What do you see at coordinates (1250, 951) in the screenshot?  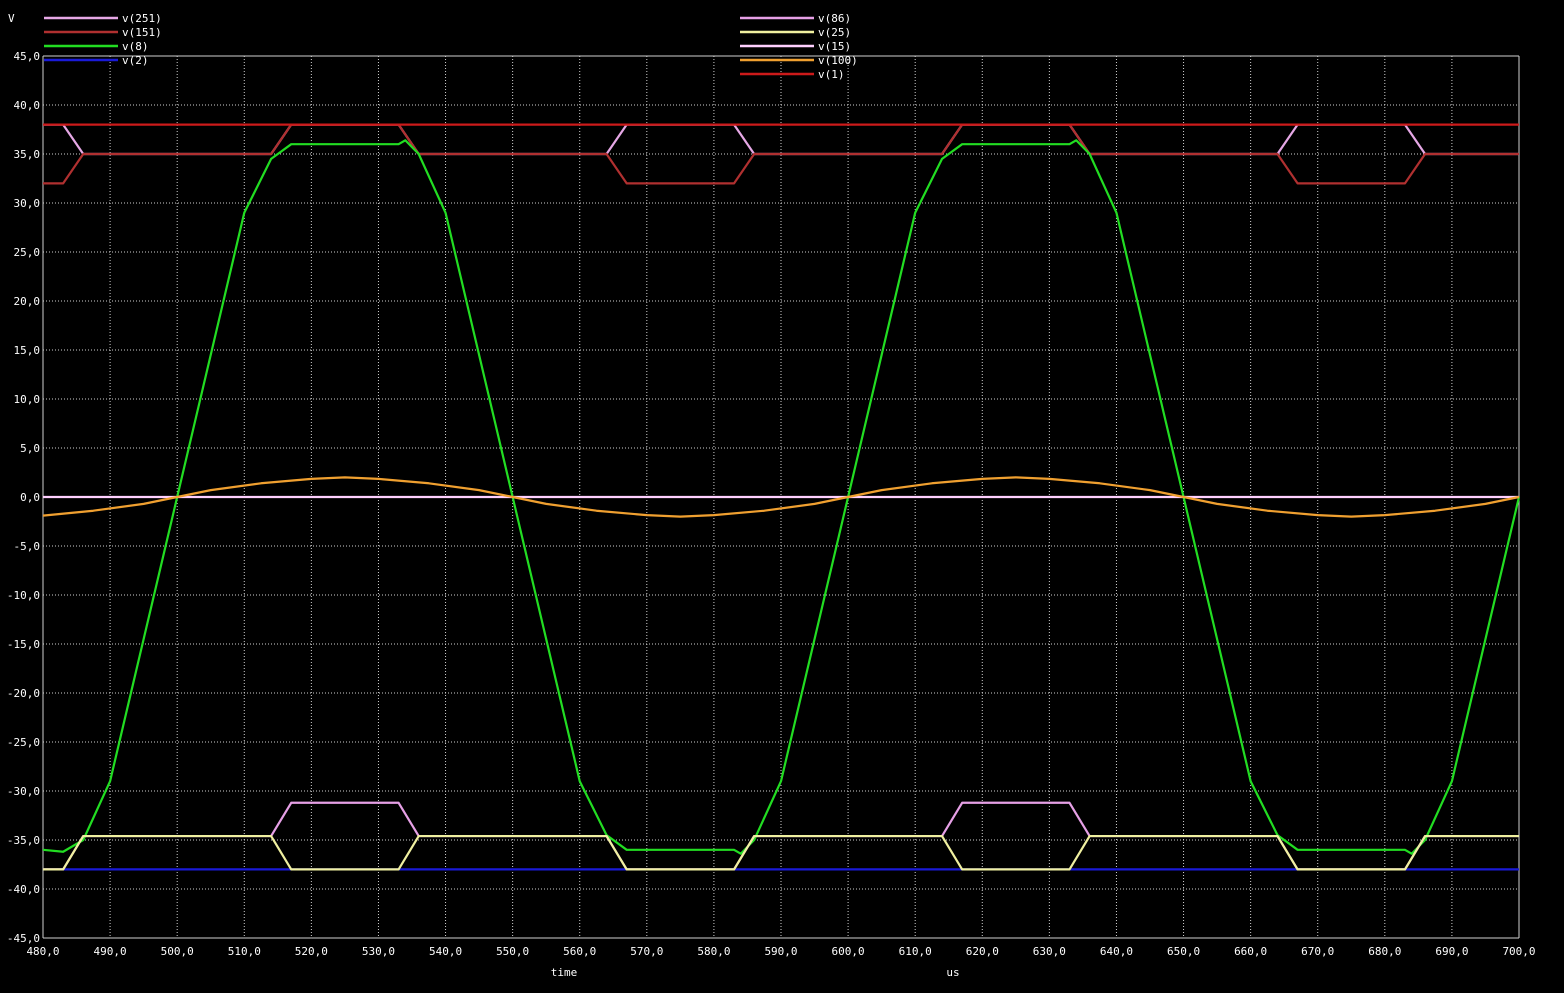 I see `x-tick-label: 660,0` at bounding box center [1250, 951].